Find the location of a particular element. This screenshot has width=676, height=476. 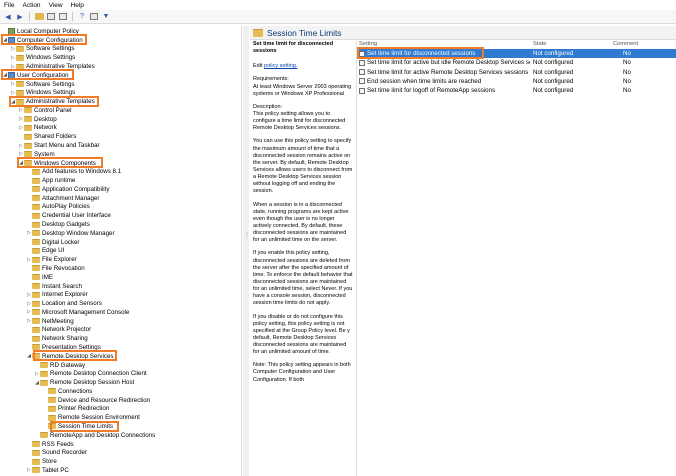

export-list-icon is located at coordinates (63, 17).